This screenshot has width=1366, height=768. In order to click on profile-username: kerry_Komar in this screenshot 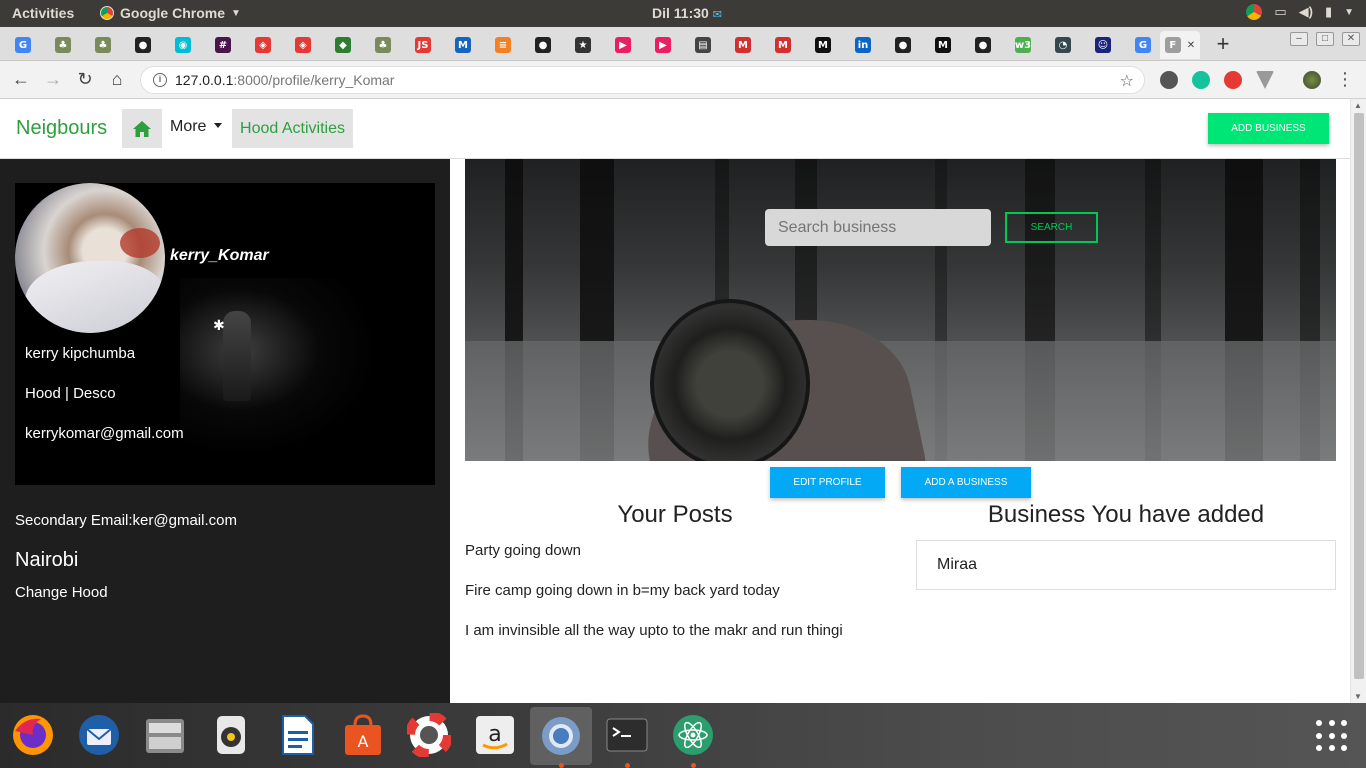, I will do `click(219, 255)`.